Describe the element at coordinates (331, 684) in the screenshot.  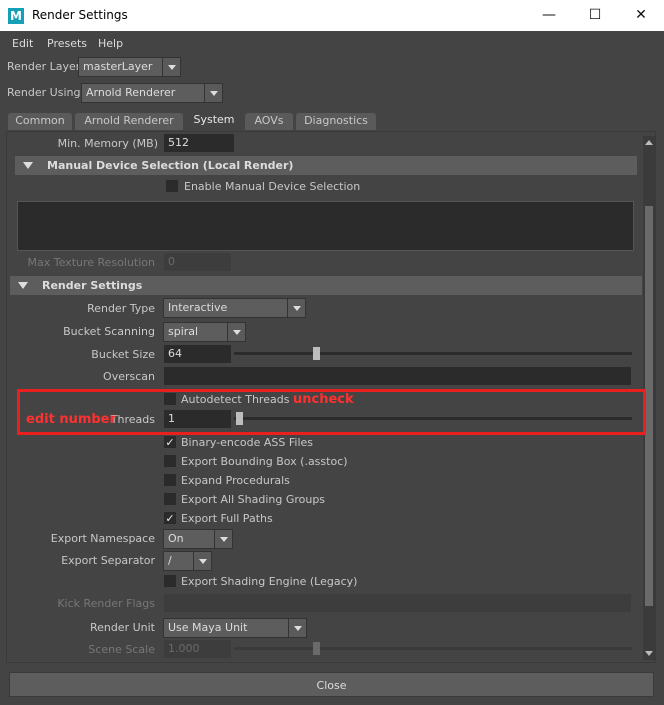
I see `close-button: Close` at that location.